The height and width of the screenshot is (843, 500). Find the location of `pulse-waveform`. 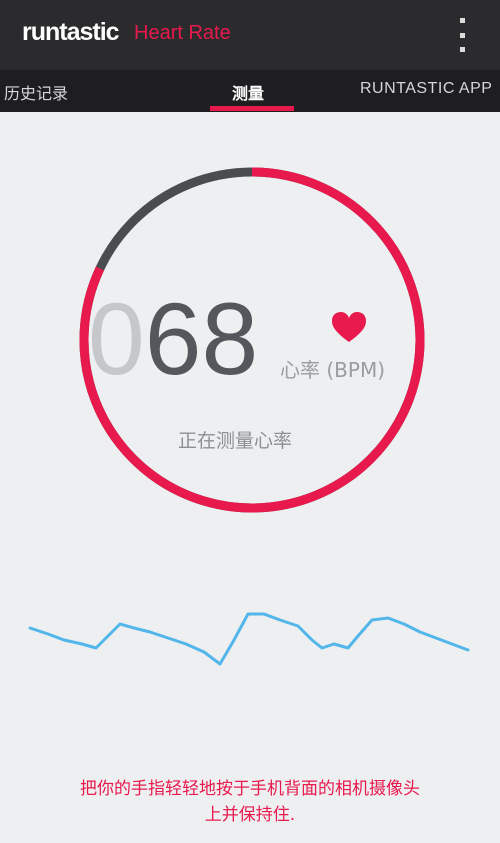

pulse-waveform is located at coordinates (249, 639).